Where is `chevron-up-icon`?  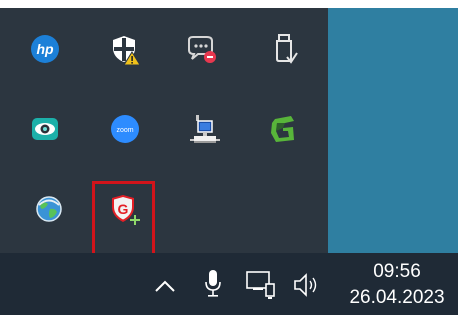
chevron-up-icon is located at coordinates (165, 286).